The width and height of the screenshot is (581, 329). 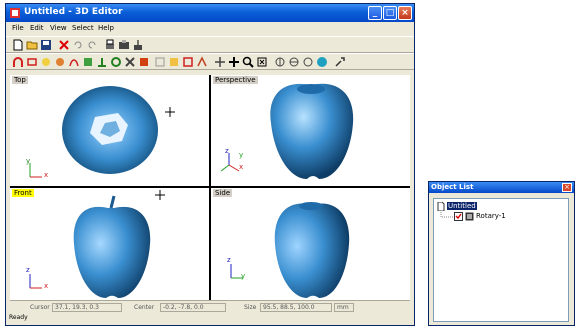 What do you see at coordinates (64, 45) in the screenshot?
I see `delete-icon` at bounding box center [64, 45].